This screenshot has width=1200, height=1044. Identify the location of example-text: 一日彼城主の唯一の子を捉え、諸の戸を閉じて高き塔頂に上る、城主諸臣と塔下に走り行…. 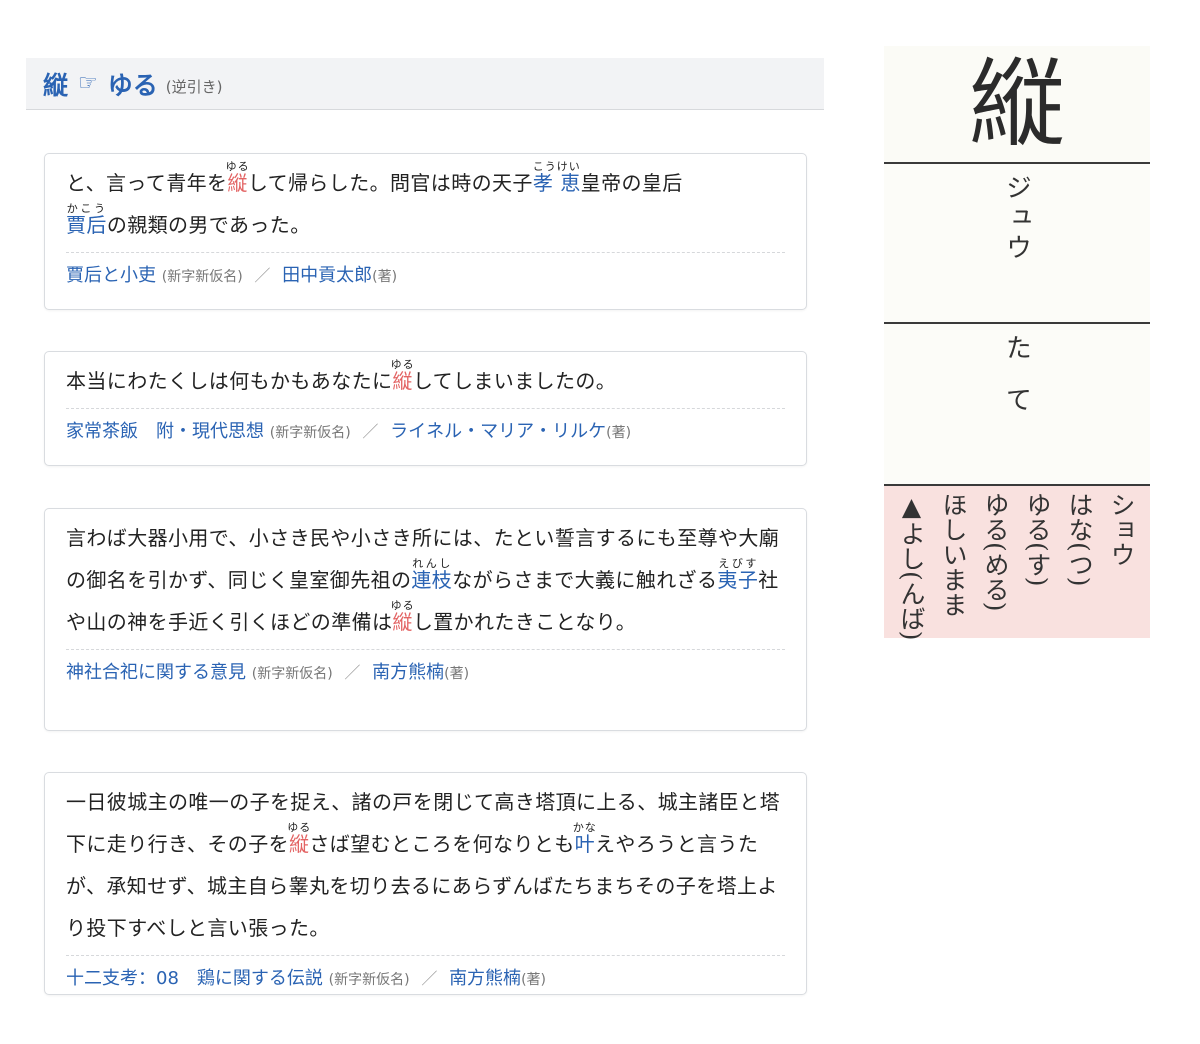
(423, 865).